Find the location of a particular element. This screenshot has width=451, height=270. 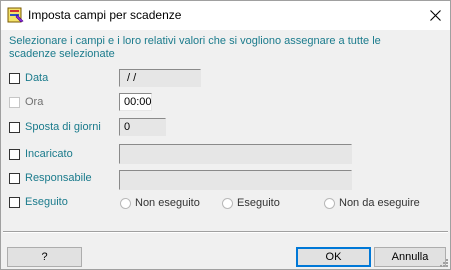

radio-eseguito is located at coordinates (227, 203).